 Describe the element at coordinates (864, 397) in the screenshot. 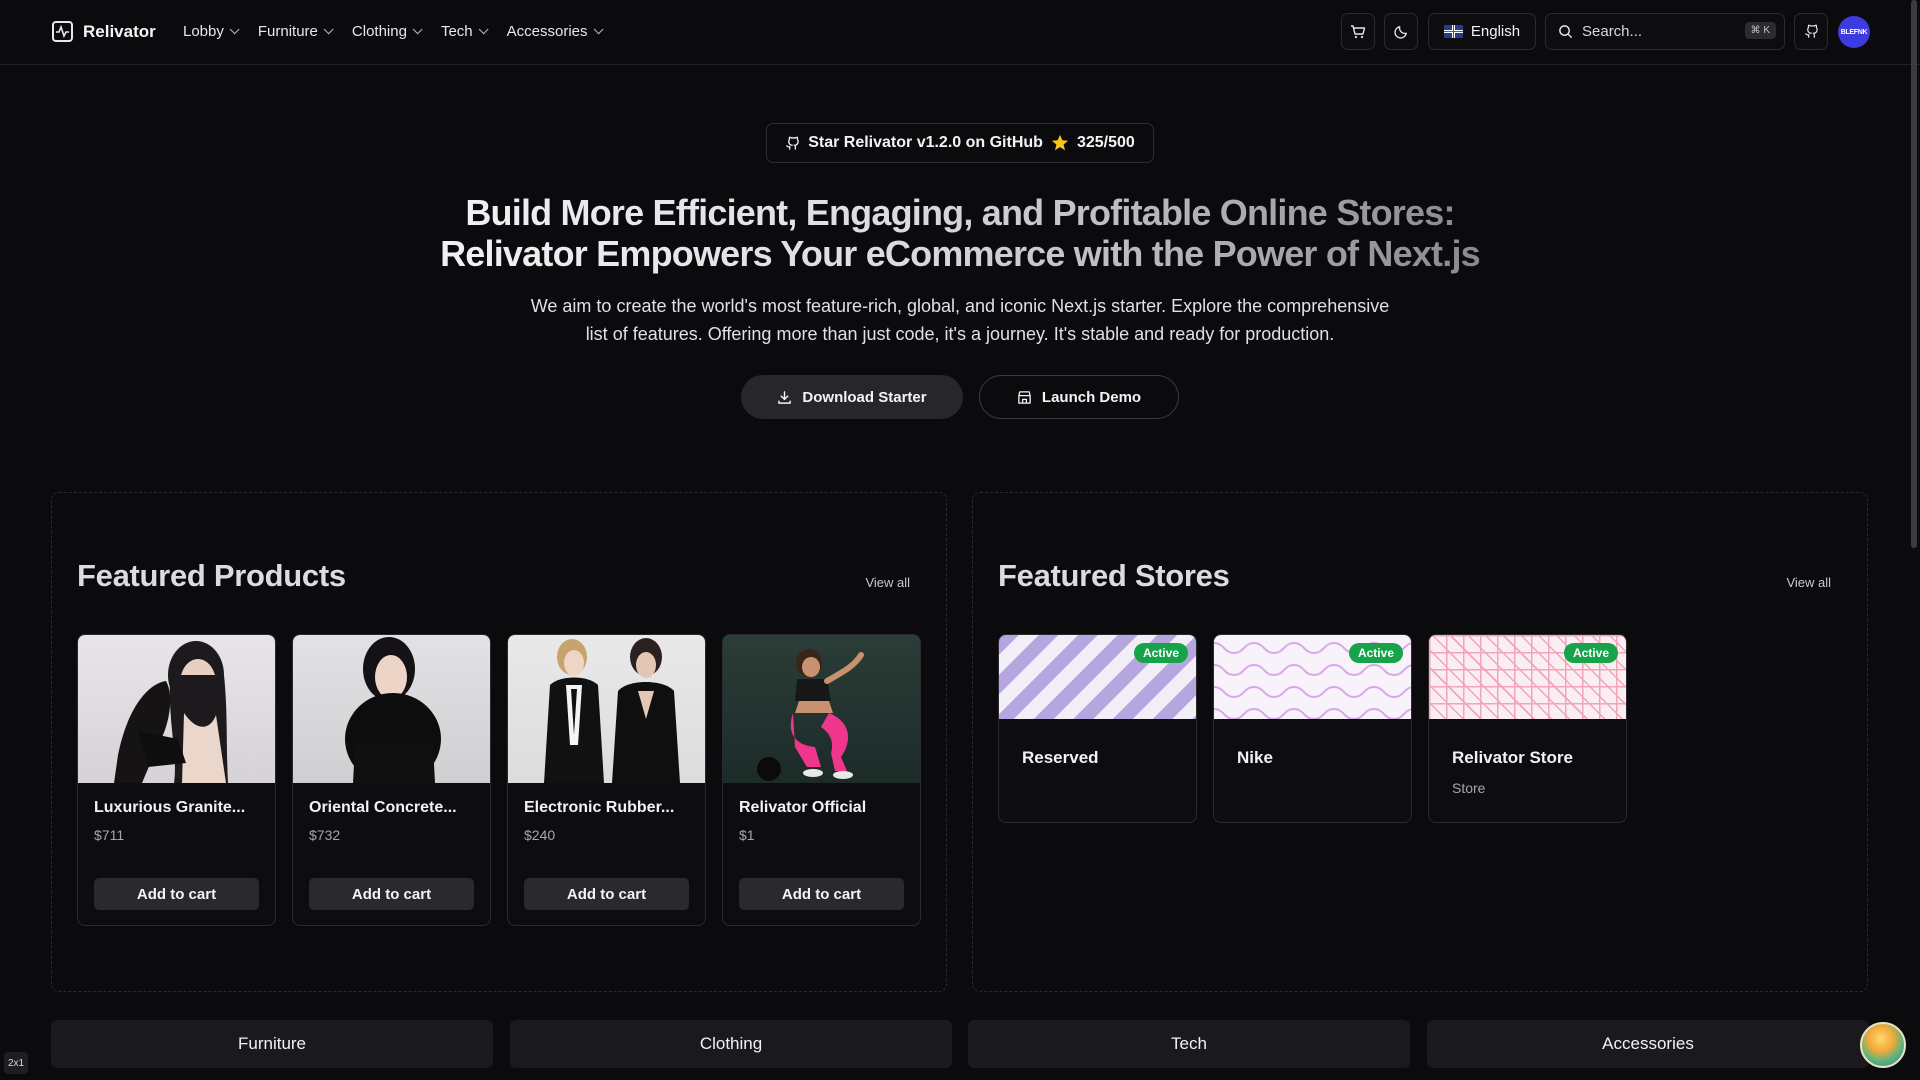

I see `download-starter-label: Download Starter` at that location.